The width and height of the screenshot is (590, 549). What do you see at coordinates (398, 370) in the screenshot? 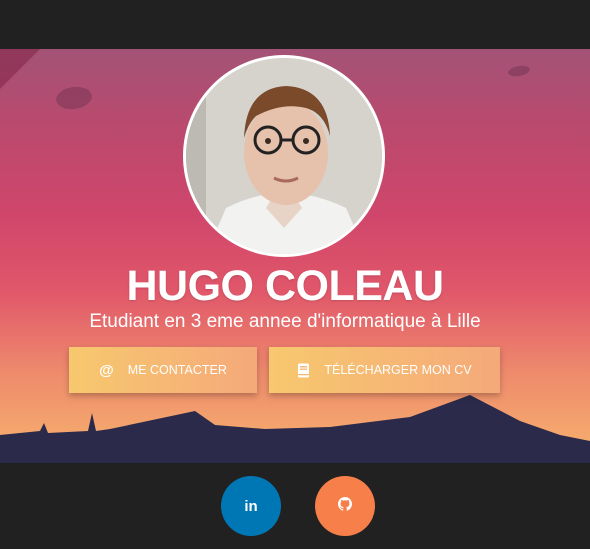
I see `download-cv-button-label: TÉLÉCHARGER MON CV` at bounding box center [398, 370].